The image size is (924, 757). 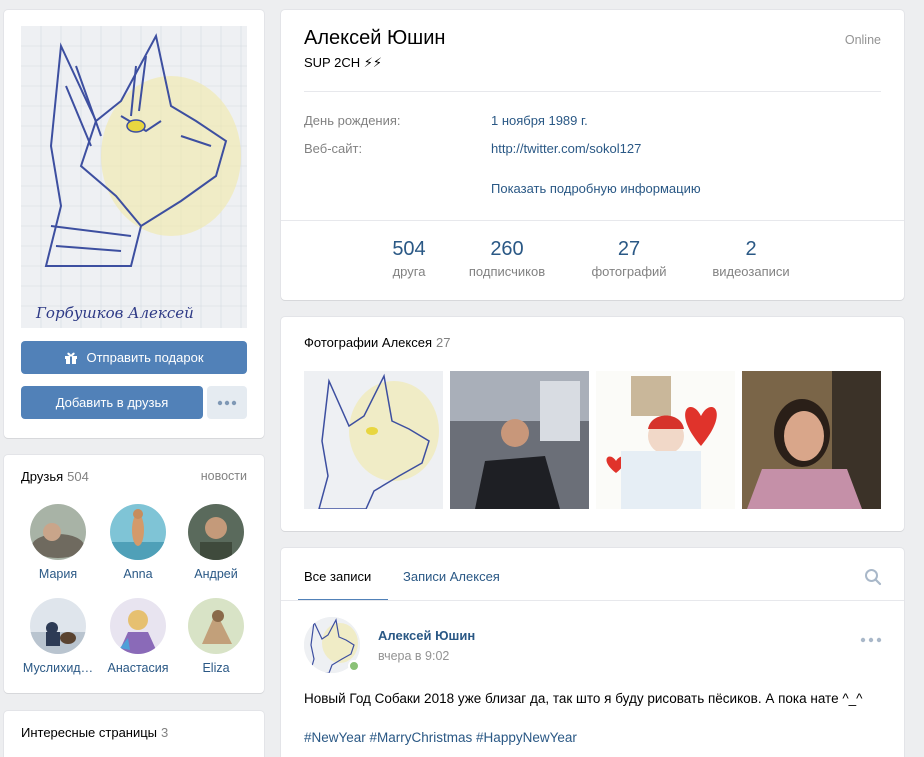 I want to click on svg-text: Горбушков Алексей, so click(x=114, y=313).